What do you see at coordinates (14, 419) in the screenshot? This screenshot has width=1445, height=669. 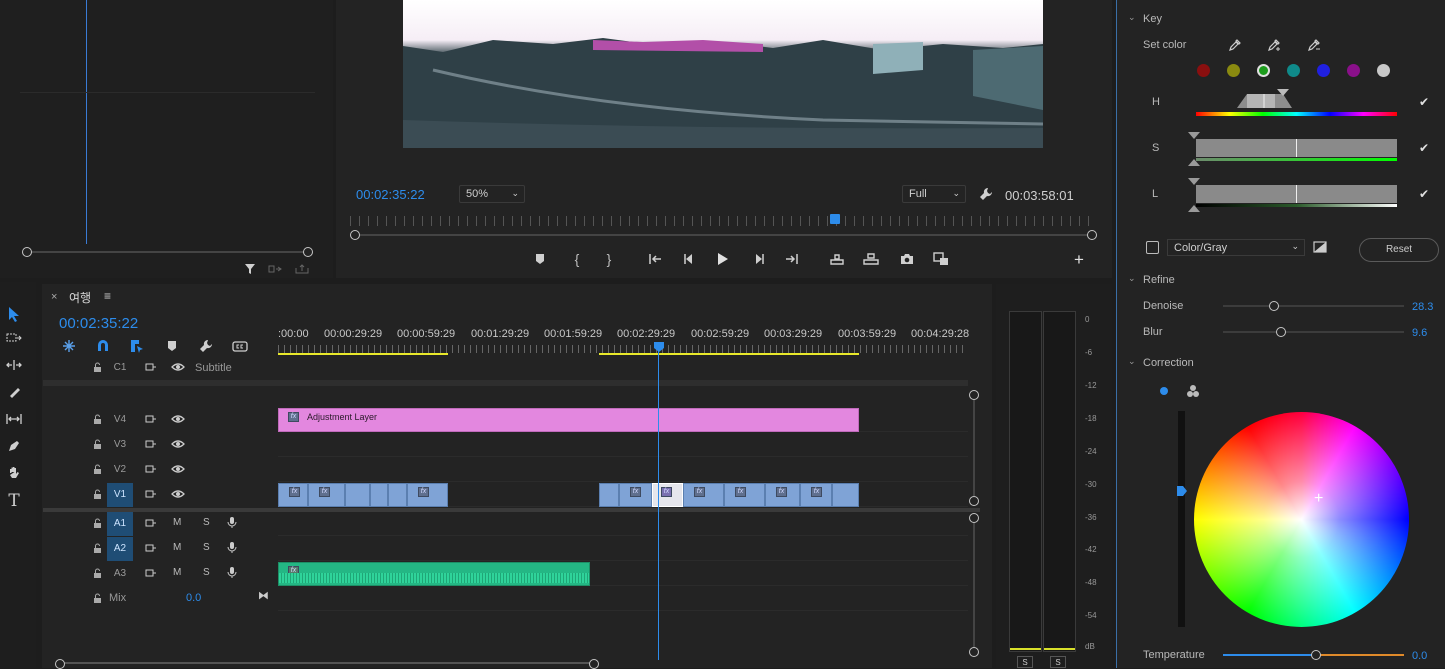 I see `slip-tool-icon` at bounding box center [14, 419].